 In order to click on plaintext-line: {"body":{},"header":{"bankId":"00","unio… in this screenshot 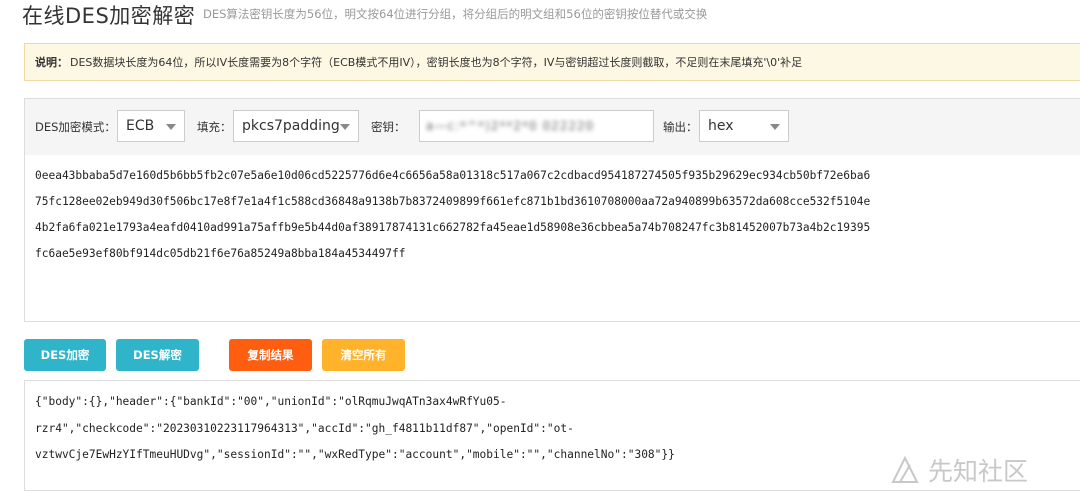, I will do `click(271, 401)`.